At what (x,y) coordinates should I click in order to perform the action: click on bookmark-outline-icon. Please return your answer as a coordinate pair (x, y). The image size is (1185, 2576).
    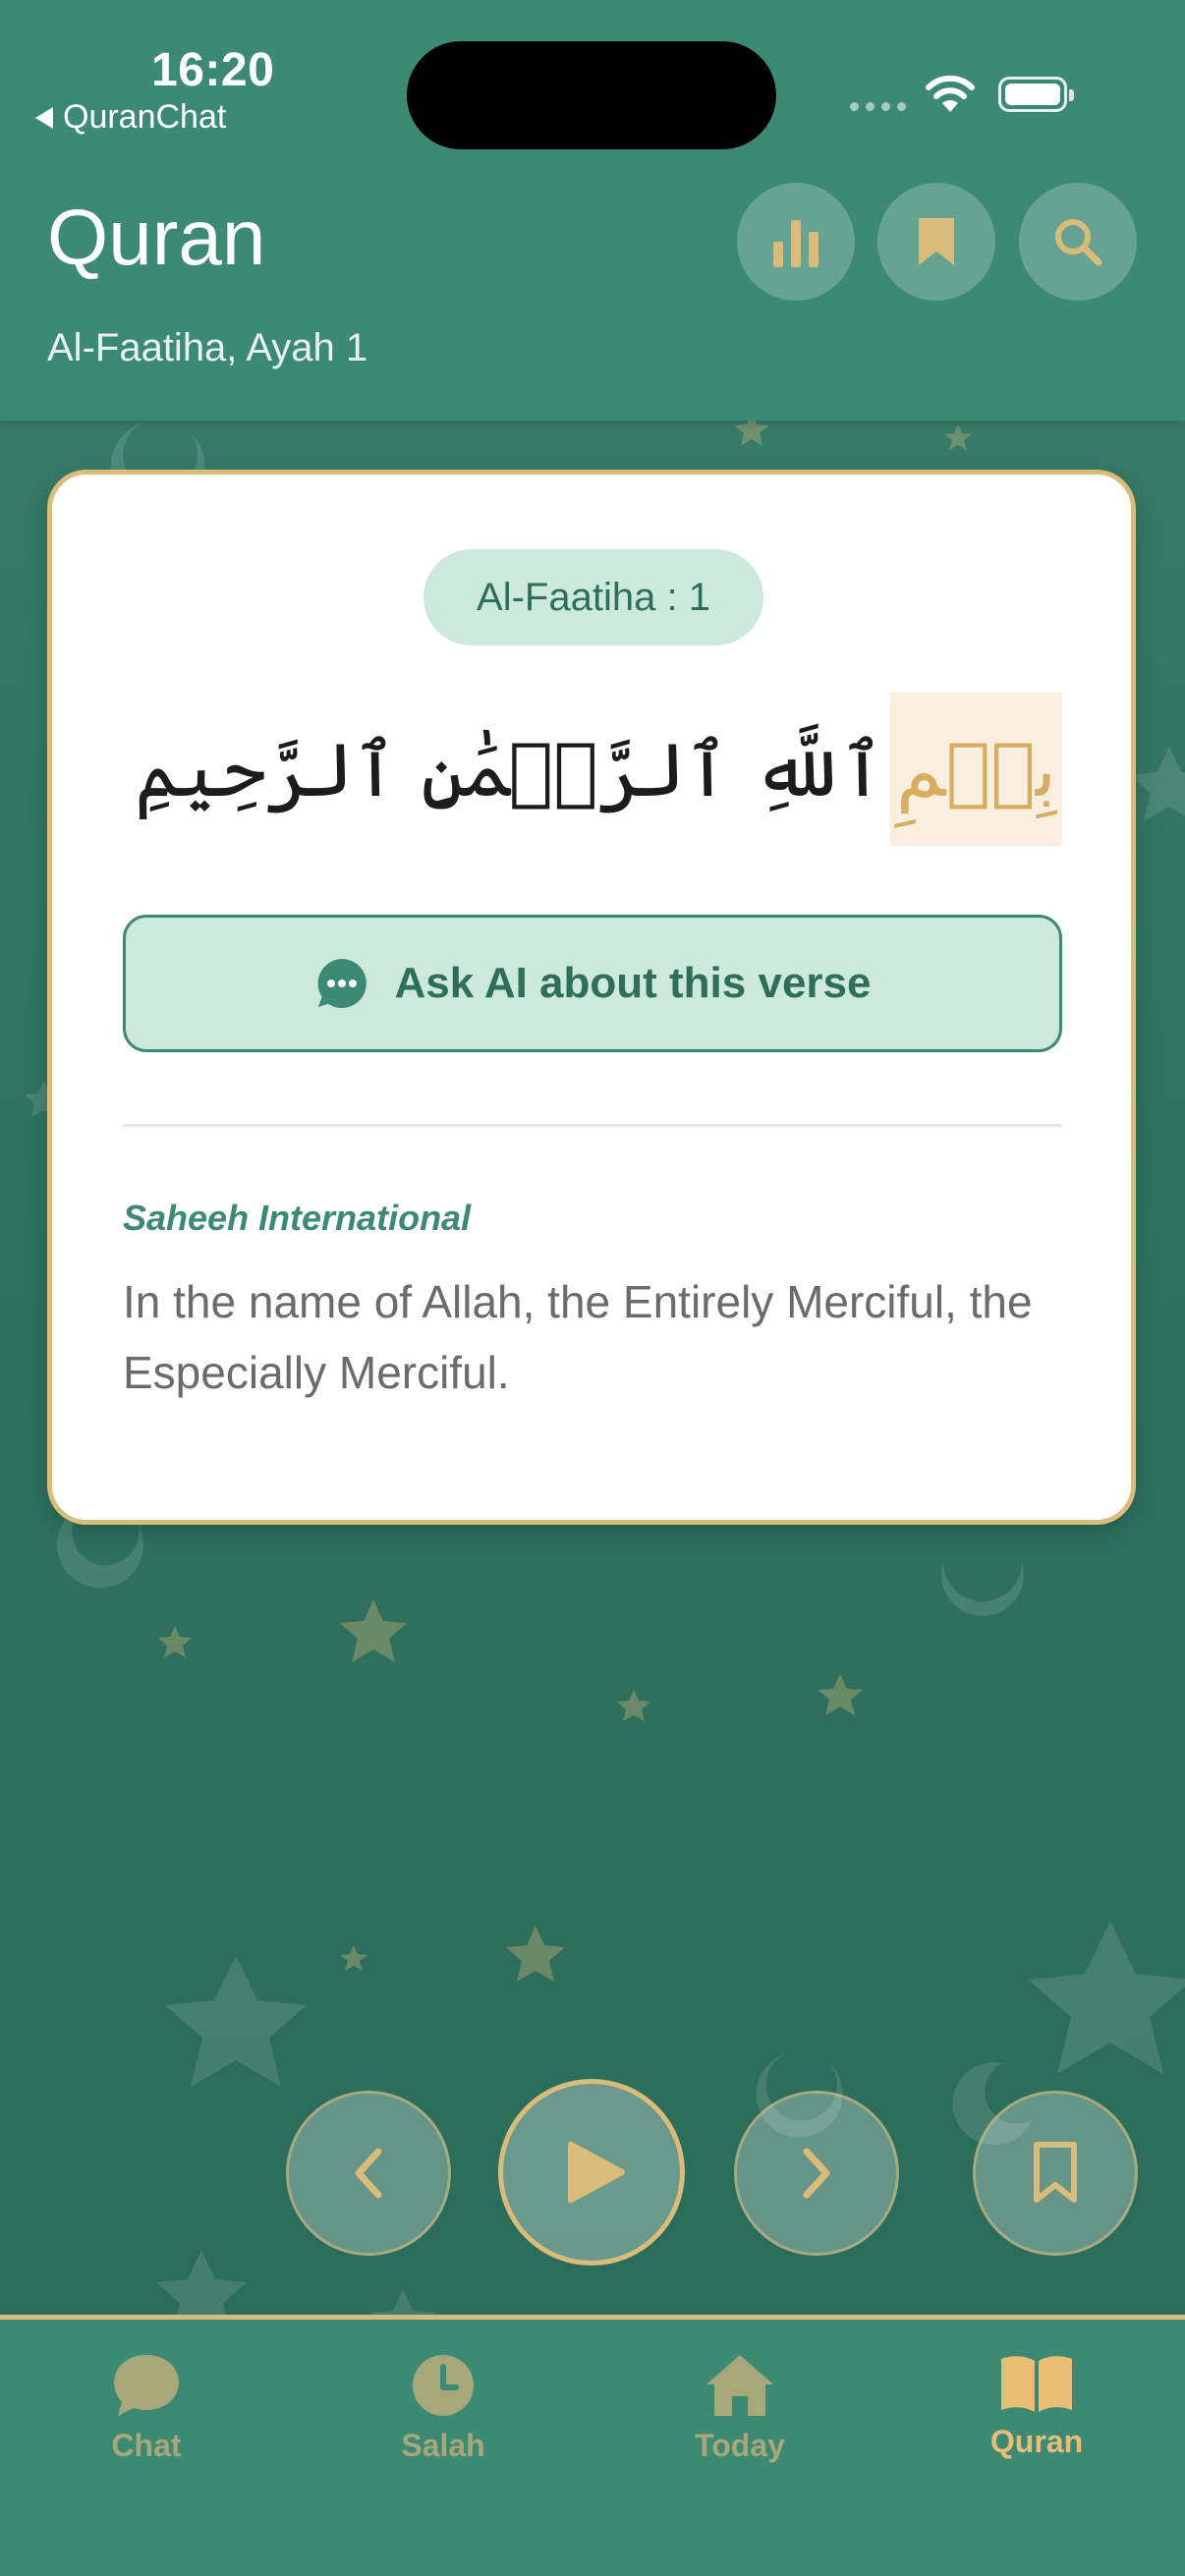
    Looking at the image, I should click on (1056, 2172).